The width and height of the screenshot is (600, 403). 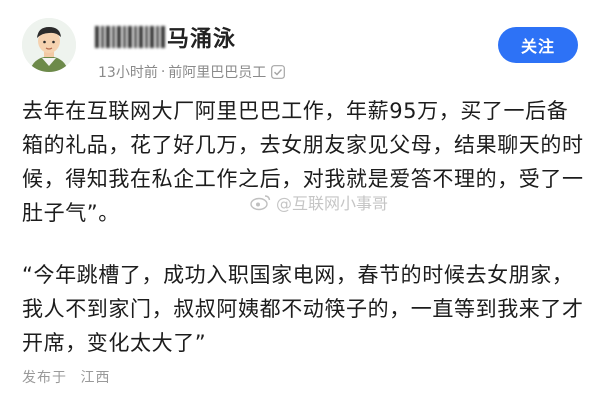 I want to click on verified-badge-icon, so click(x=278, y=72).